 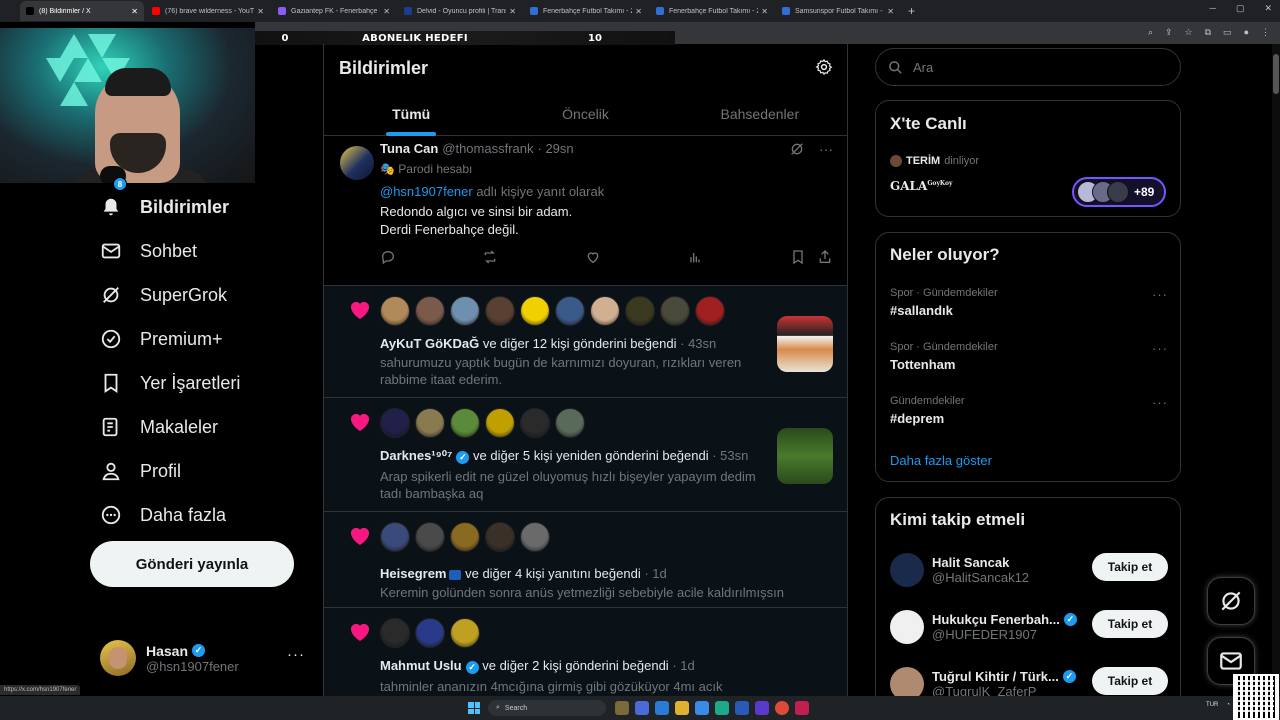 What do you see at coordinates (1150, 32) in the screenshot?
I see `zoom-icon: ⌕` at bounding box center [1150, 32].